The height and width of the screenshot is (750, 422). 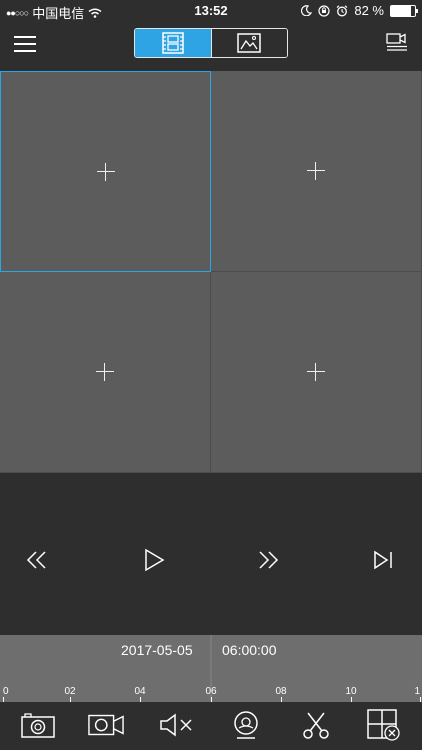 I want to click on fisheye-button, so click(x=246, y=725).